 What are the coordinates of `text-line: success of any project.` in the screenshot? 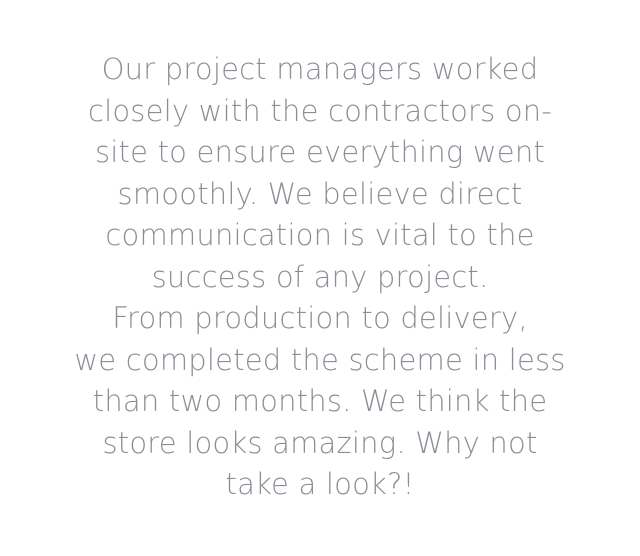 It's located at (320, 276).